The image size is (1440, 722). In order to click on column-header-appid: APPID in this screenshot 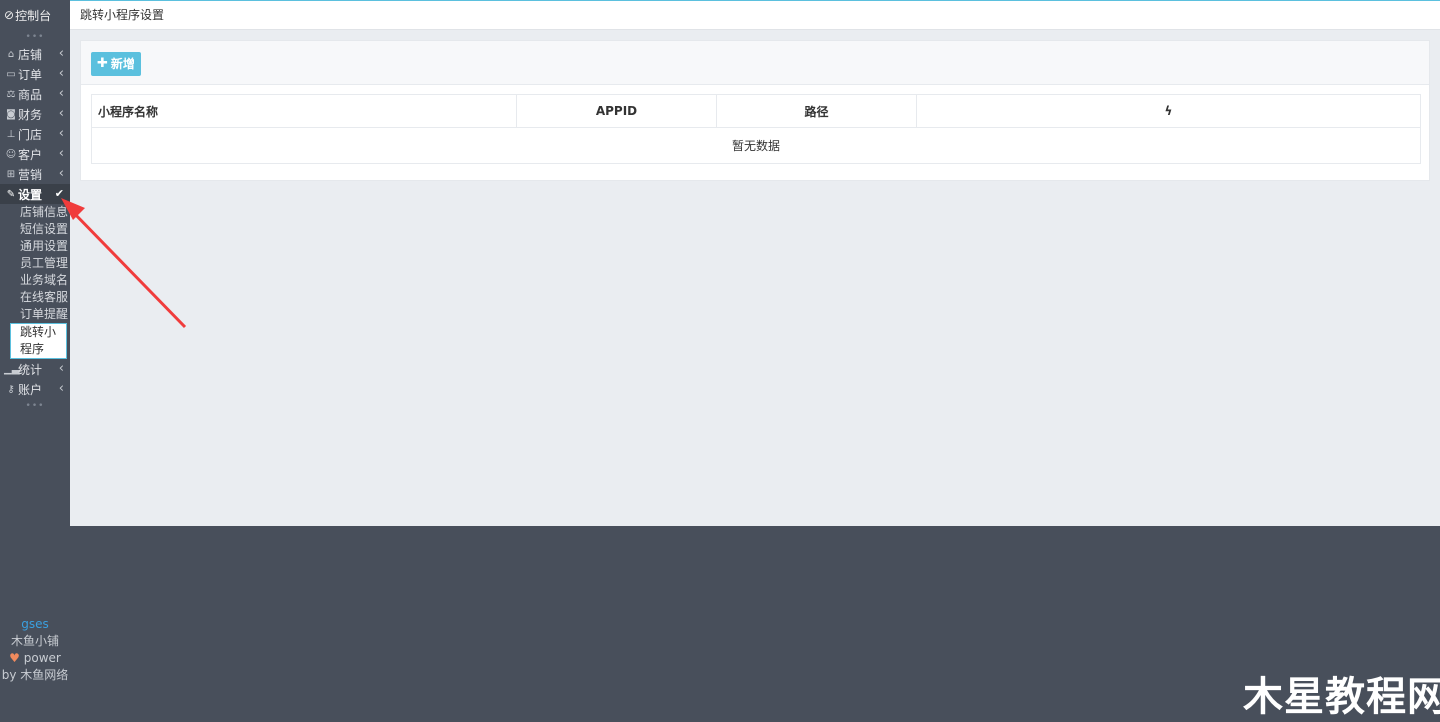, I will do `click(616, 111)`.